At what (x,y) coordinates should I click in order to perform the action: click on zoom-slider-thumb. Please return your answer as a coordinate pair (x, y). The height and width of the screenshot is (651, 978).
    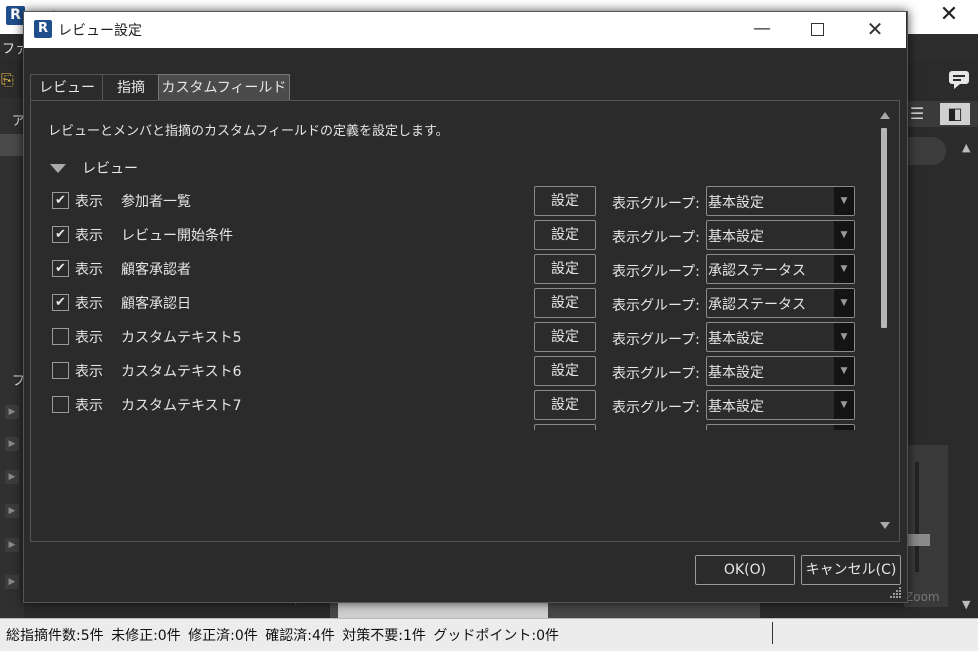
    Looking at the image, I should click on (919, 540).